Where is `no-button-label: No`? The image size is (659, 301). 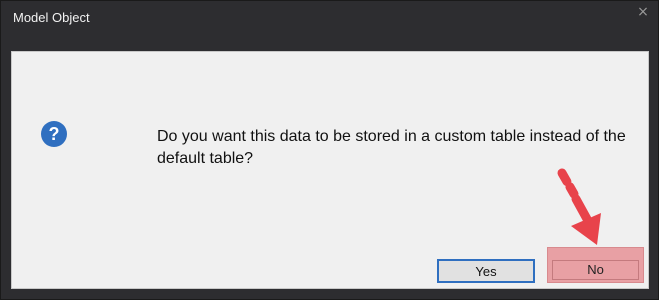
no-button-label: No is located at coordinates (595, 269).